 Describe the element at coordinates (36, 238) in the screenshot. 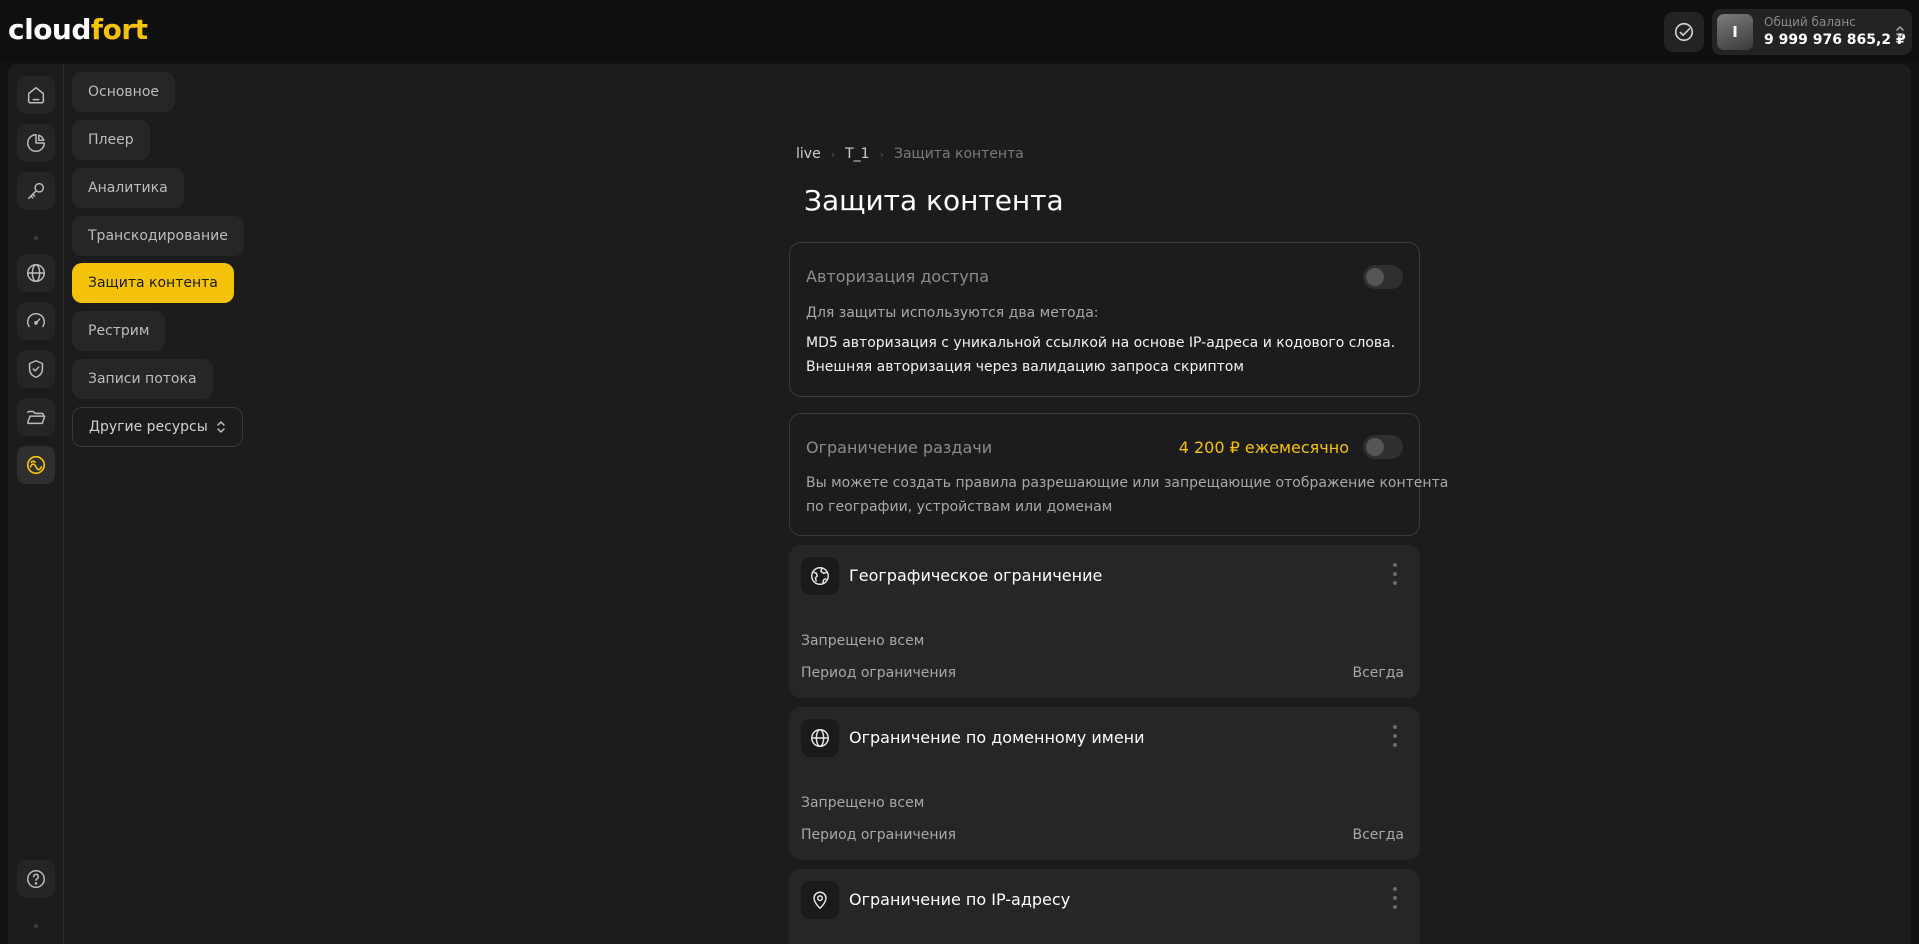

I see `sidebar-divider` at that location.